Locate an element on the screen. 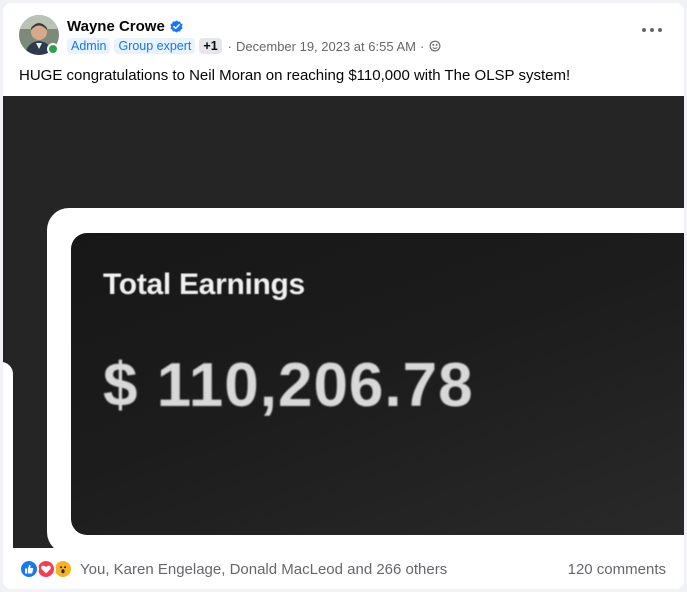 Image resolution: width=687 pixels, height=592 pixels. love-reaction-icon is located at coordinates (46, 569).